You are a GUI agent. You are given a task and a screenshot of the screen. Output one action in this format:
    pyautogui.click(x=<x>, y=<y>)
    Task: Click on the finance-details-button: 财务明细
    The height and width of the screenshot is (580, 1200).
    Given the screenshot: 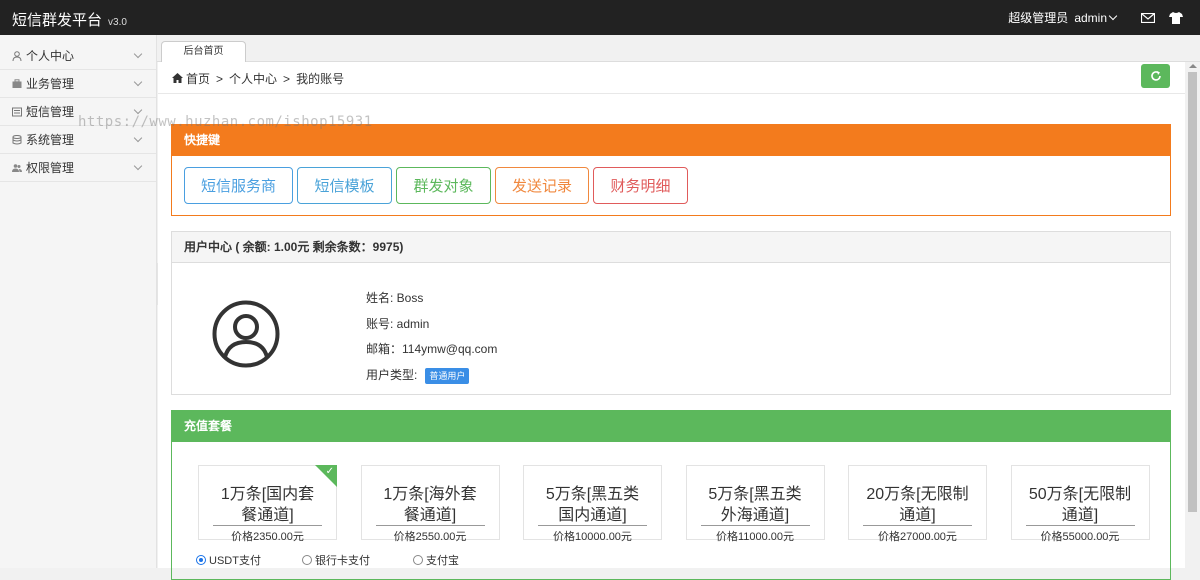 What is the action you would take?
    pyautogui.click(x=640, y=185)
    